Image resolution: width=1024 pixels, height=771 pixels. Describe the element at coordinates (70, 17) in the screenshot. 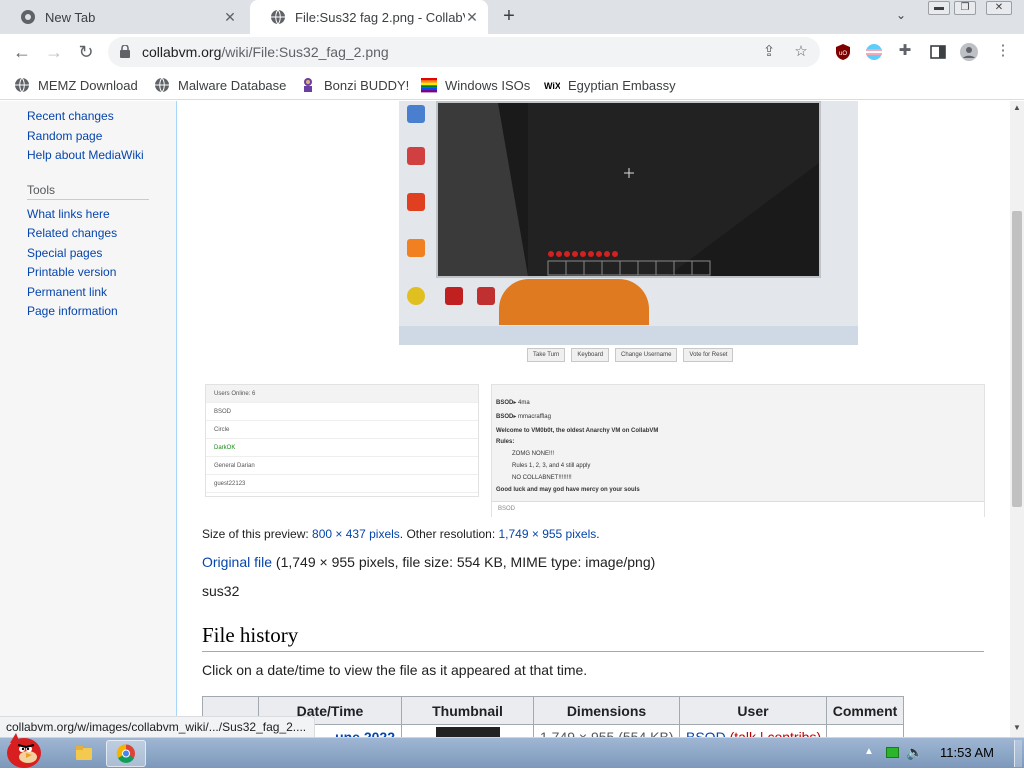

I see `tab-label: New Tab` at that location.